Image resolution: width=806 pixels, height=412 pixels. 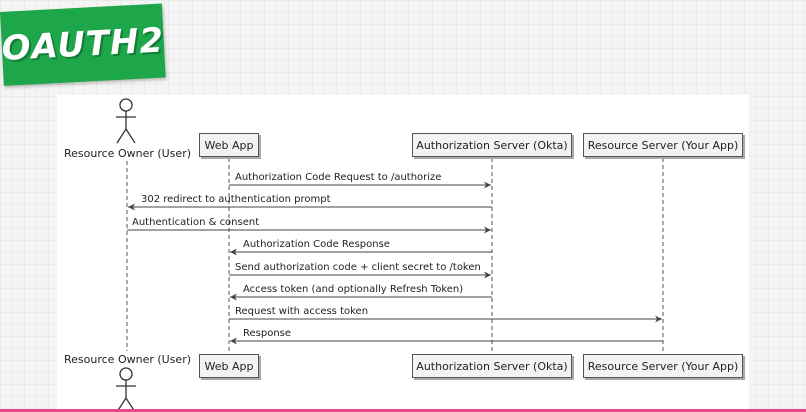 What do you see at coordinates (302, 311) in the screenshot?
I see `message-label-7: Request with access token` at bounding box center [302, 311].